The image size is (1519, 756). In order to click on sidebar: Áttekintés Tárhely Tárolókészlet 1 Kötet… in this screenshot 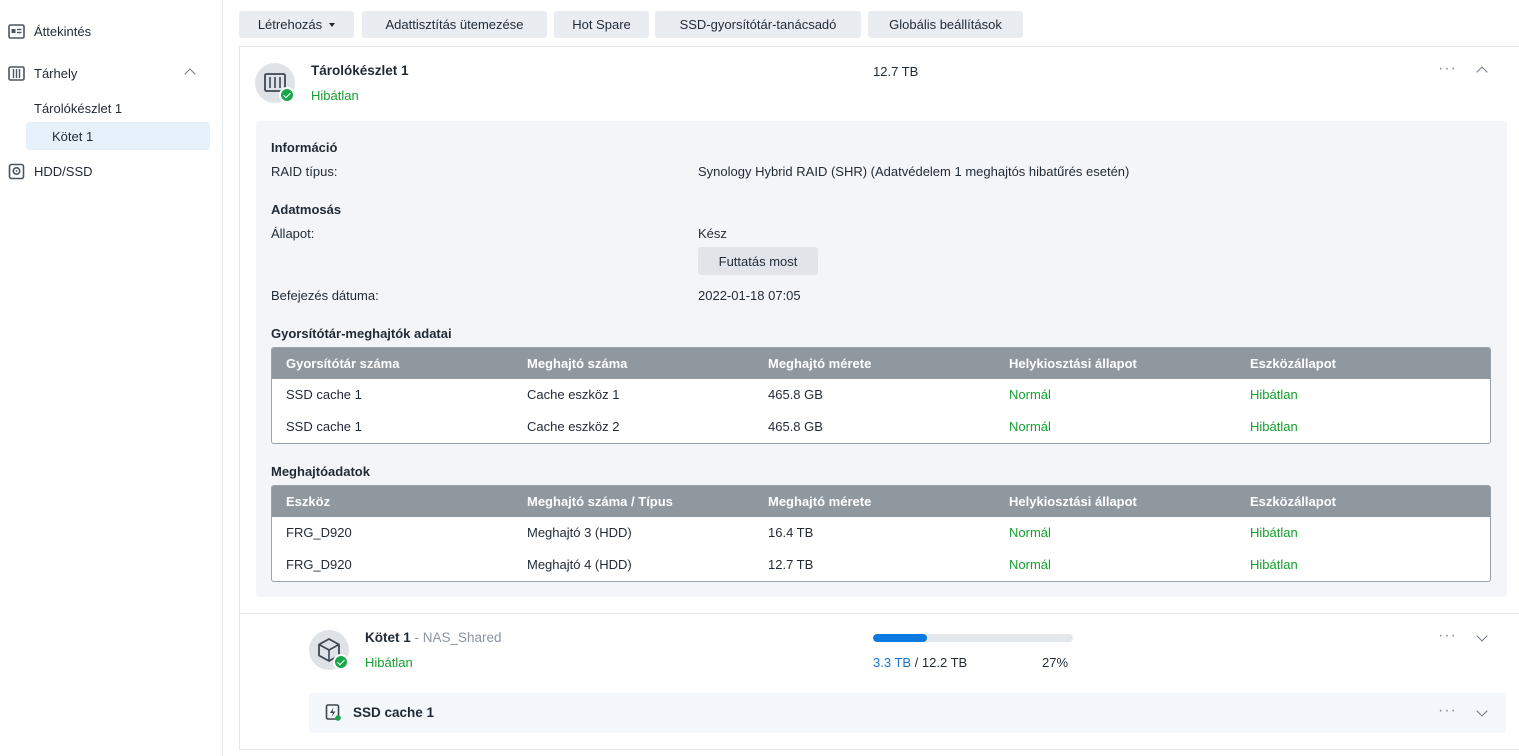, I will do `click(111, 378)`.